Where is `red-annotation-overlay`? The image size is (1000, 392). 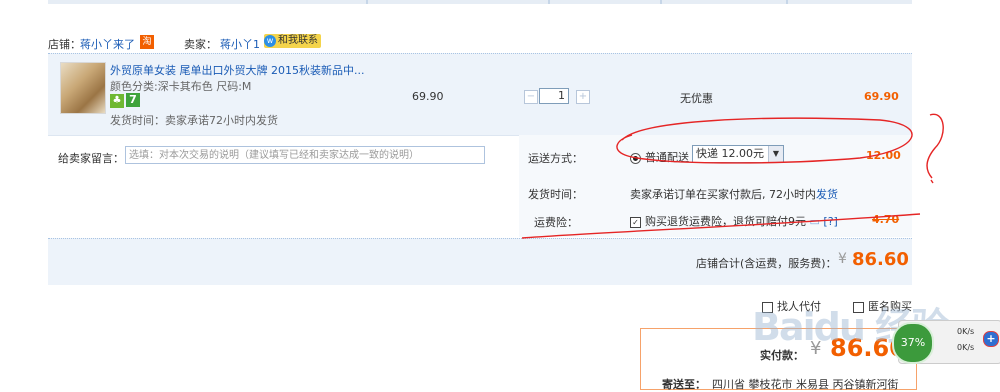
red-annotation-overlay is located at coordinates (732, 176).